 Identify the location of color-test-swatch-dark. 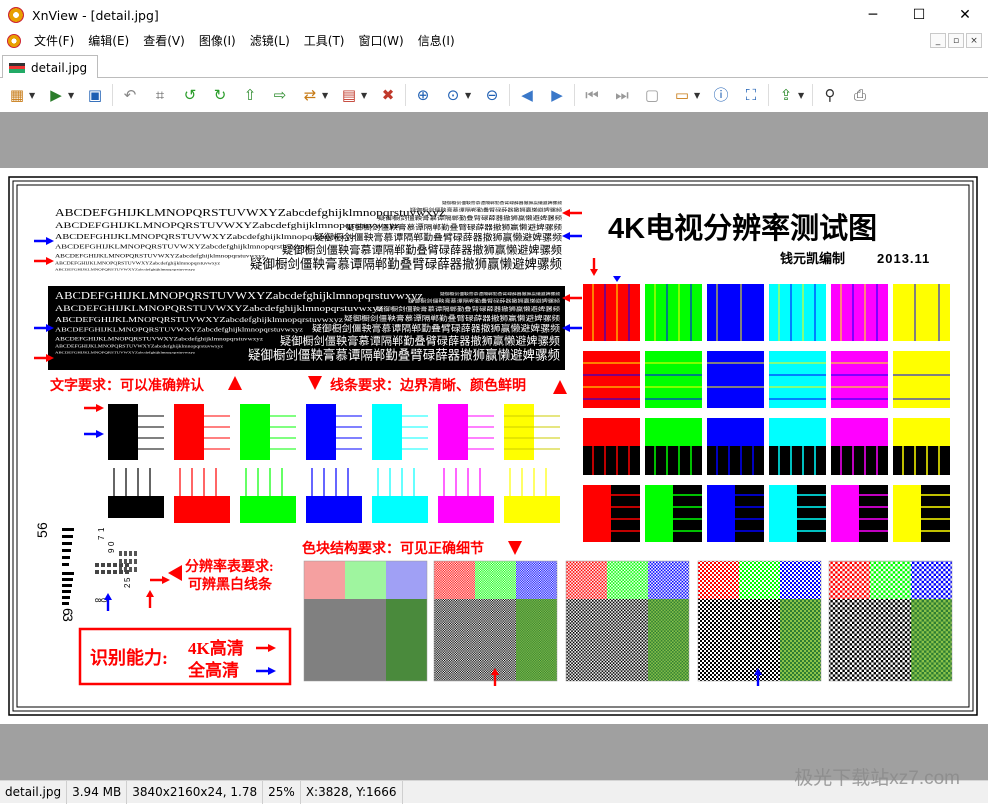
(673, 460).